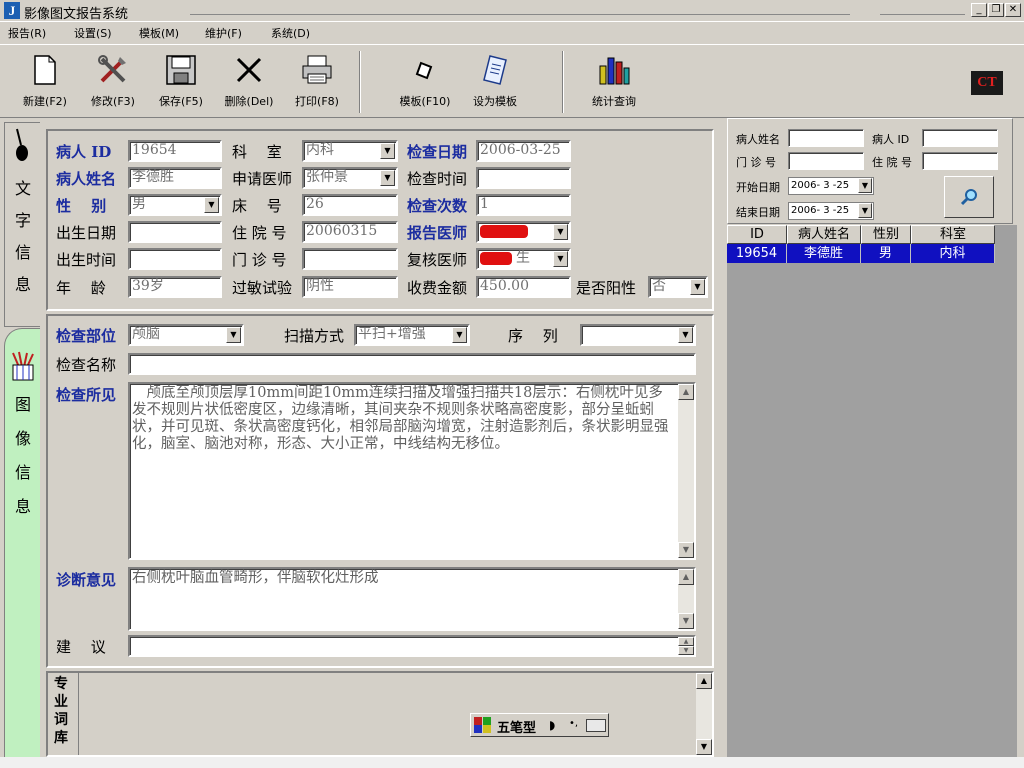 The width and height of the screenshot is (1024, 768). What do you see at coordinates (175, 205) in the screenshot?
I see `sex-select: 男 ▼` at bounding box center [175, 205].